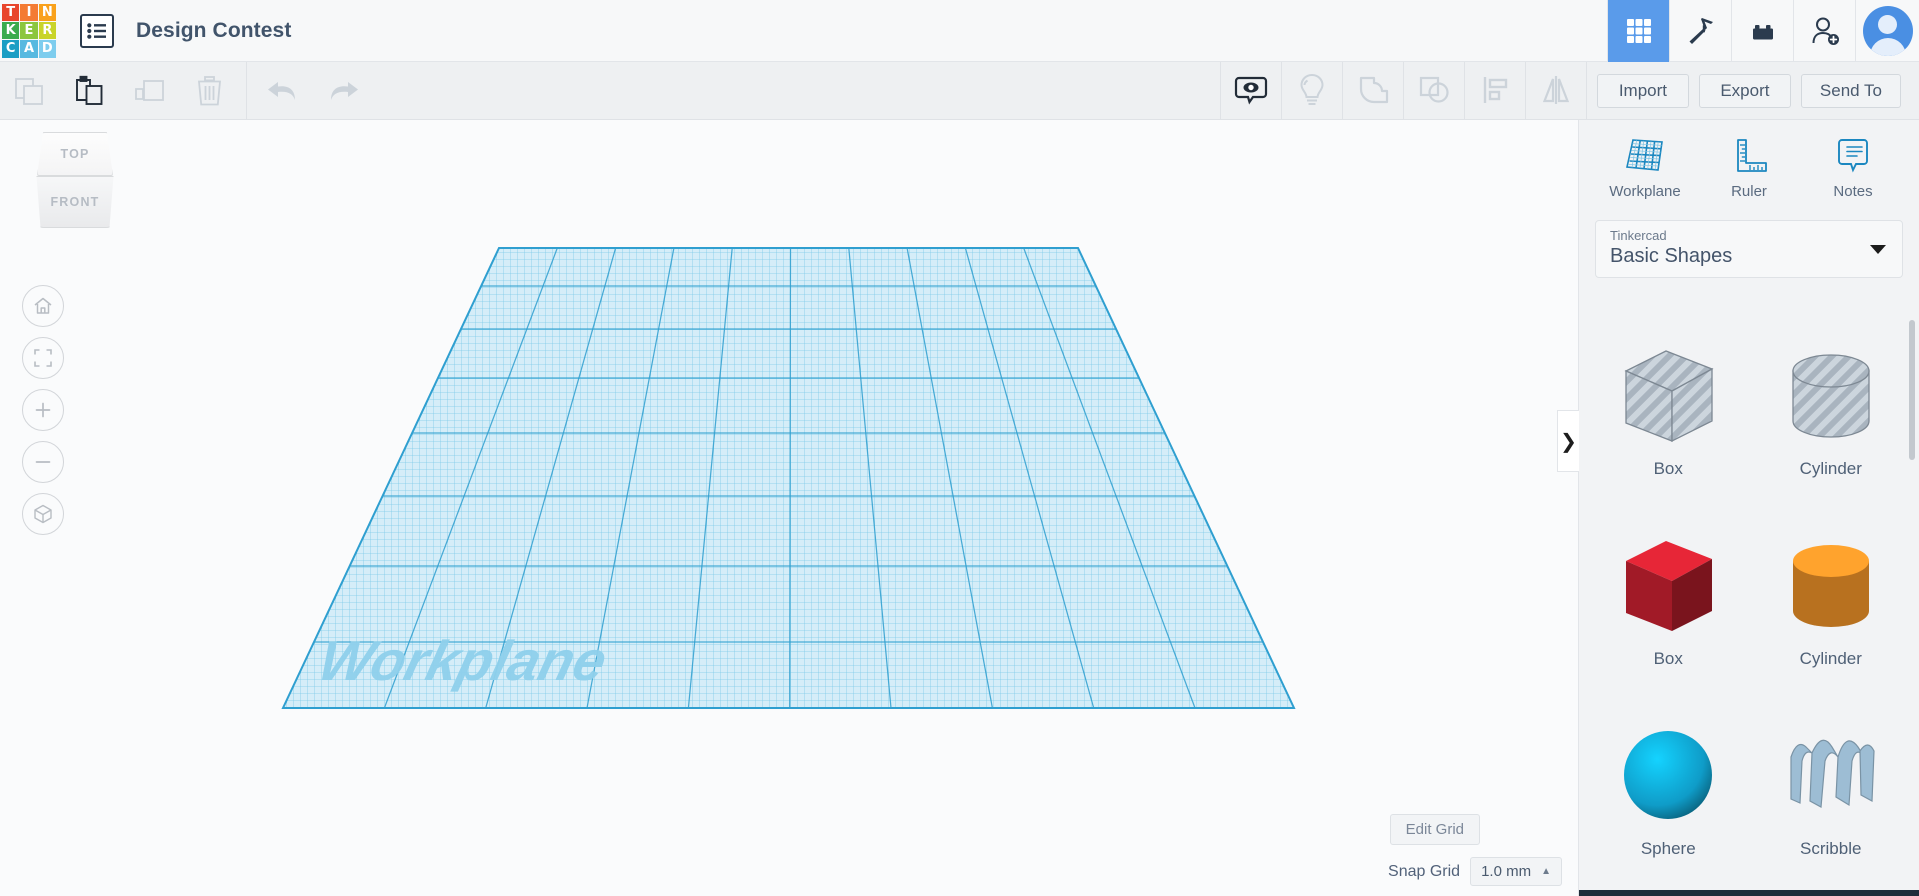  Describe the element at coordinates (29, 12) in the screenshot. I see `logo-tile-i: I` at that location.